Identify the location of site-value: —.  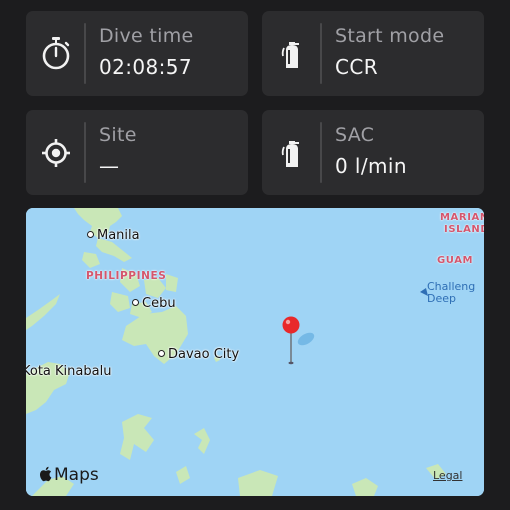
(109, 166).